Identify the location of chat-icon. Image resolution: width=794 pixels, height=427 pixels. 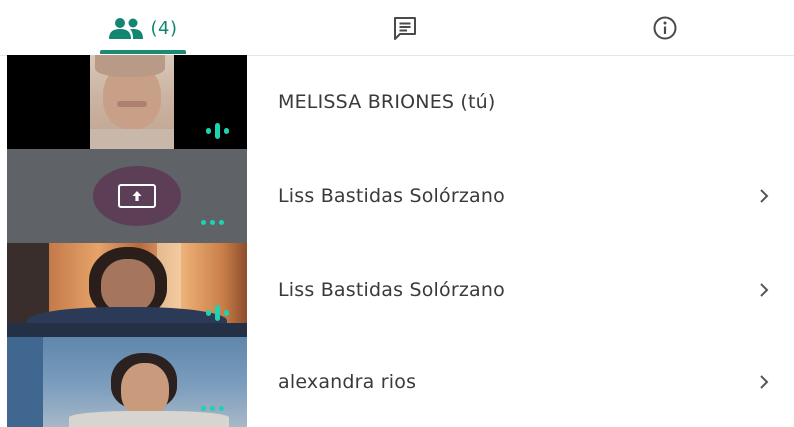
(405, 28).